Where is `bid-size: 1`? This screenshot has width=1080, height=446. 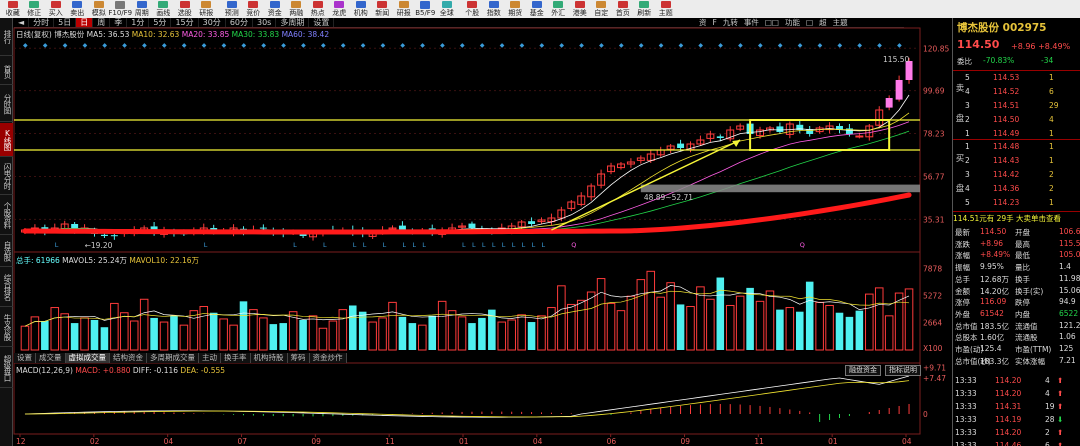
bid-size: 1 is located at coordinates (1051, 202).